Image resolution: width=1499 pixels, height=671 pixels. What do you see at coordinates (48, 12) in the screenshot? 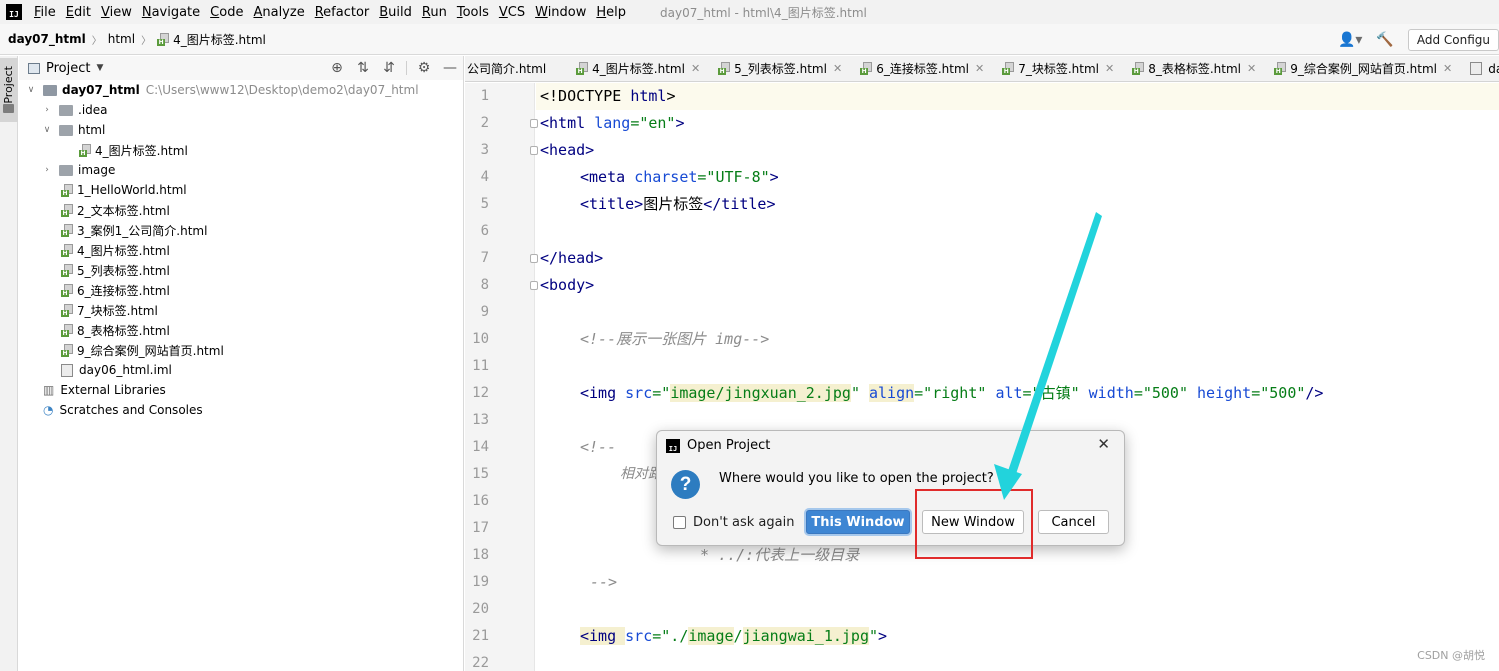
I see `menu-file: File` at bounding box center [48, 12].